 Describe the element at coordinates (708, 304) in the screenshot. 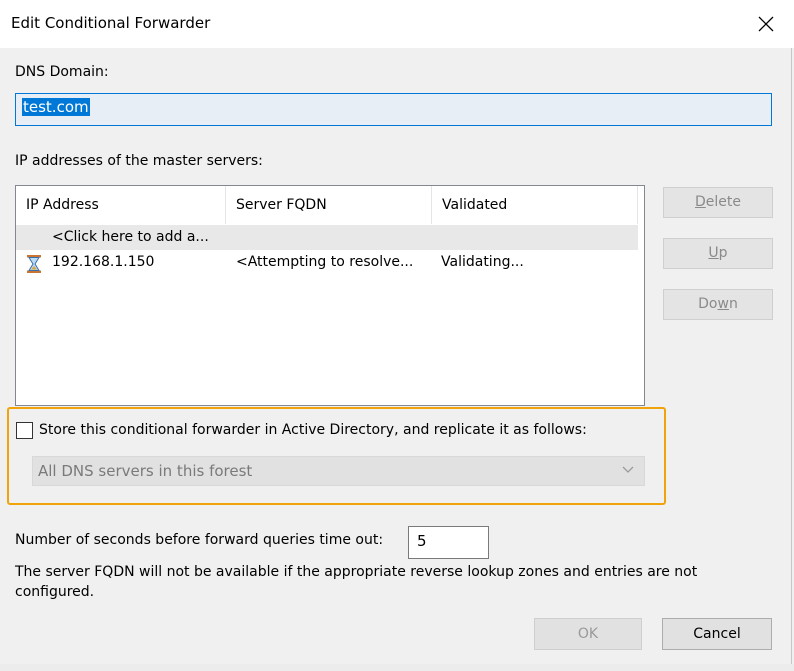

I see `down-label-prefix: Do` at that location.